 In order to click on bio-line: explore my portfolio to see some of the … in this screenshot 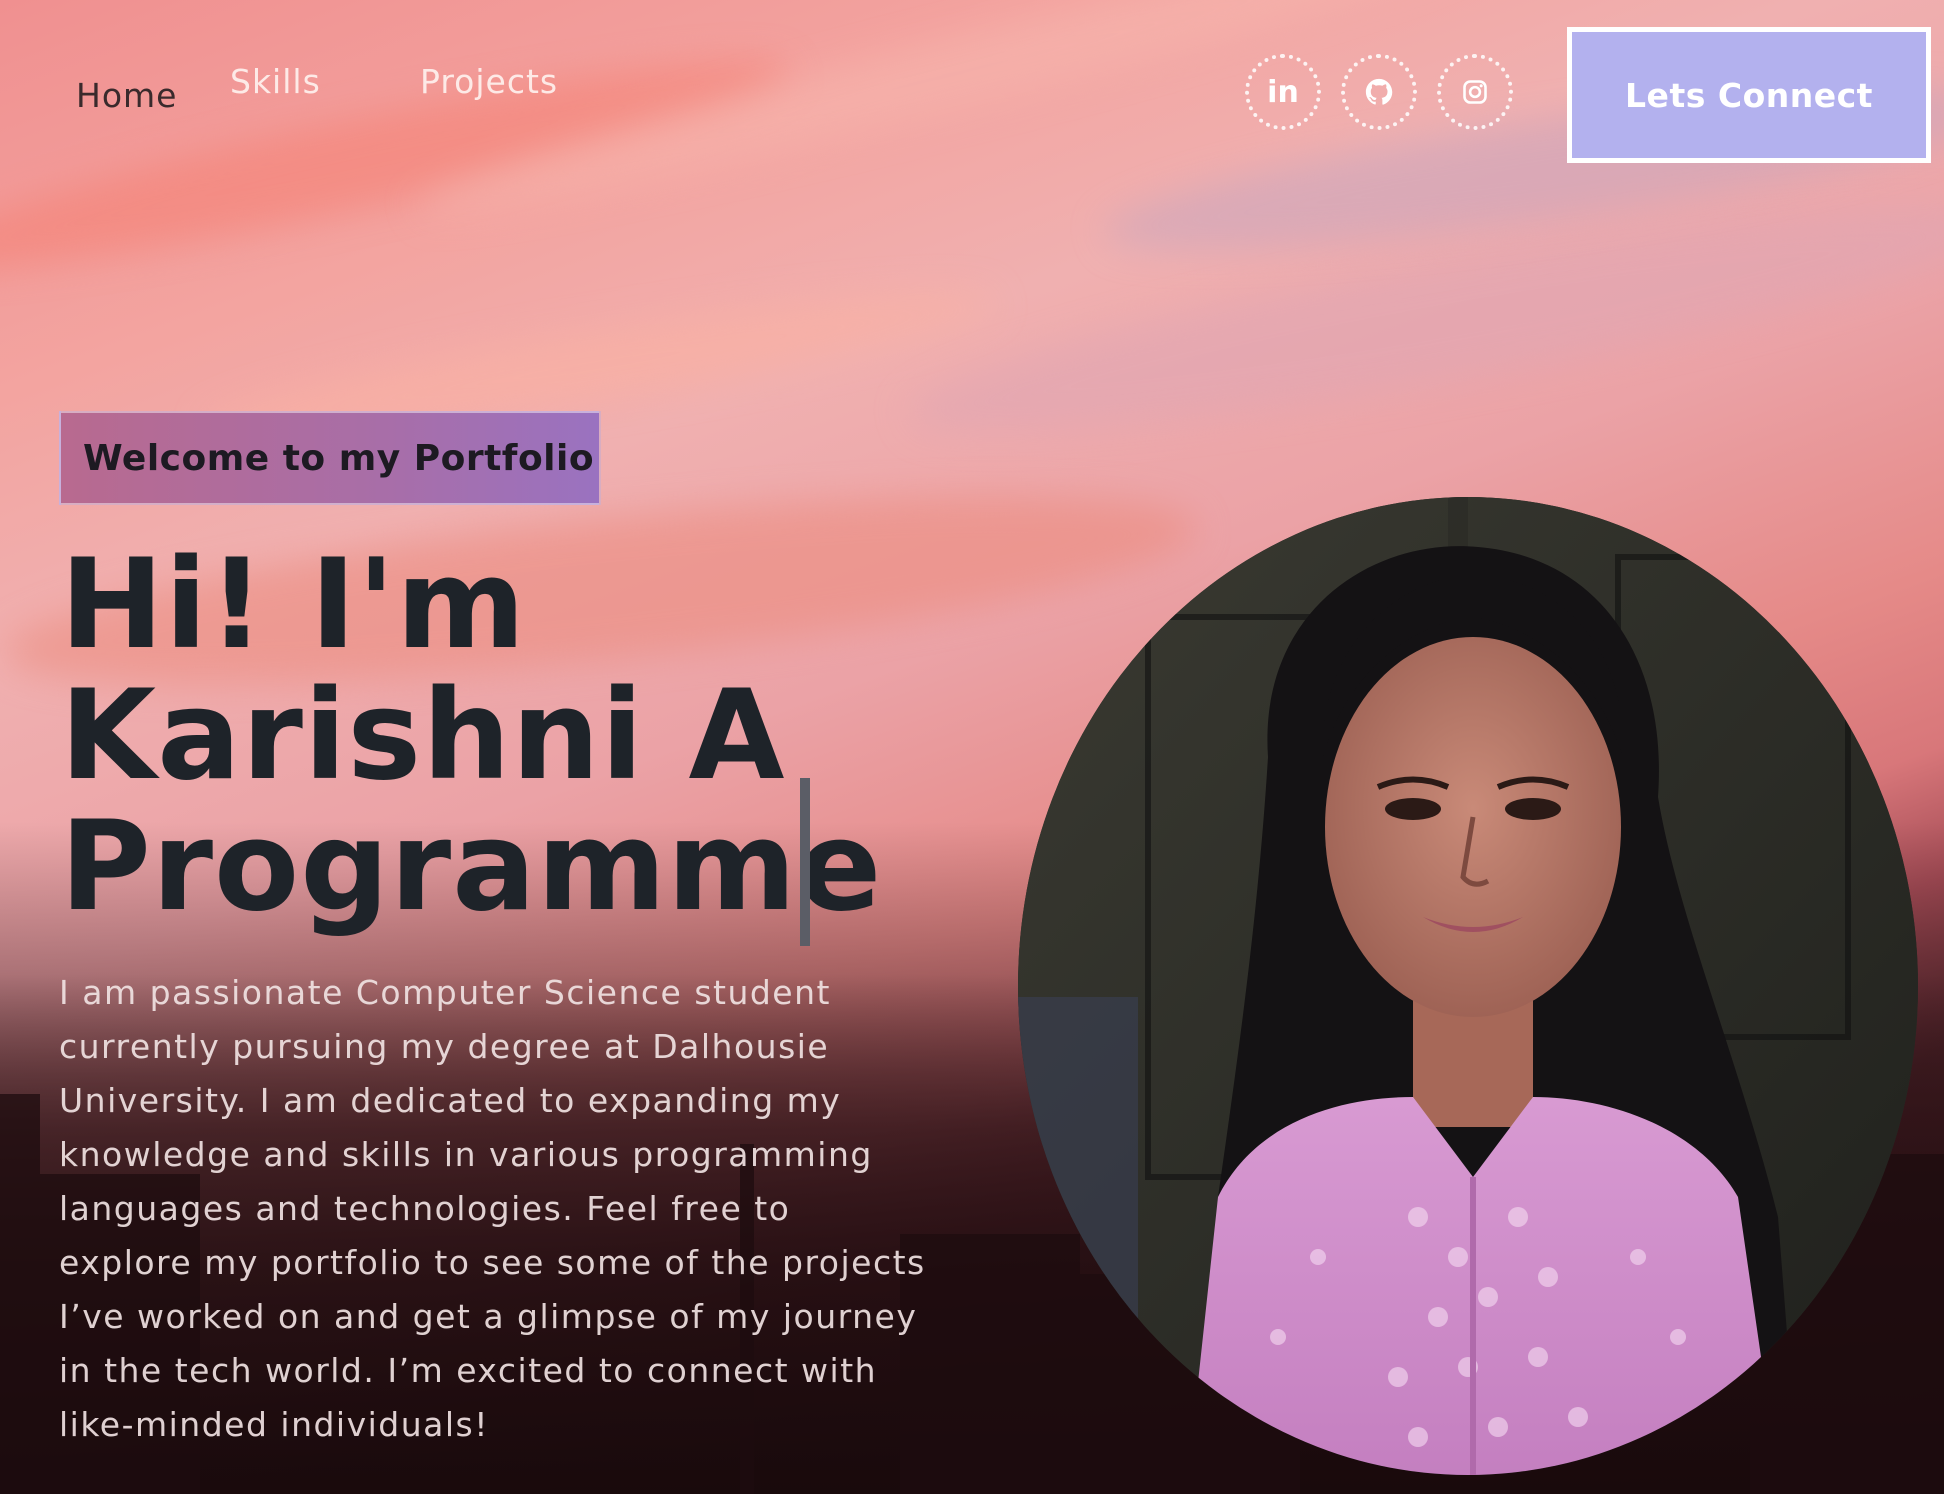, I will do `click(492, 1262)`.